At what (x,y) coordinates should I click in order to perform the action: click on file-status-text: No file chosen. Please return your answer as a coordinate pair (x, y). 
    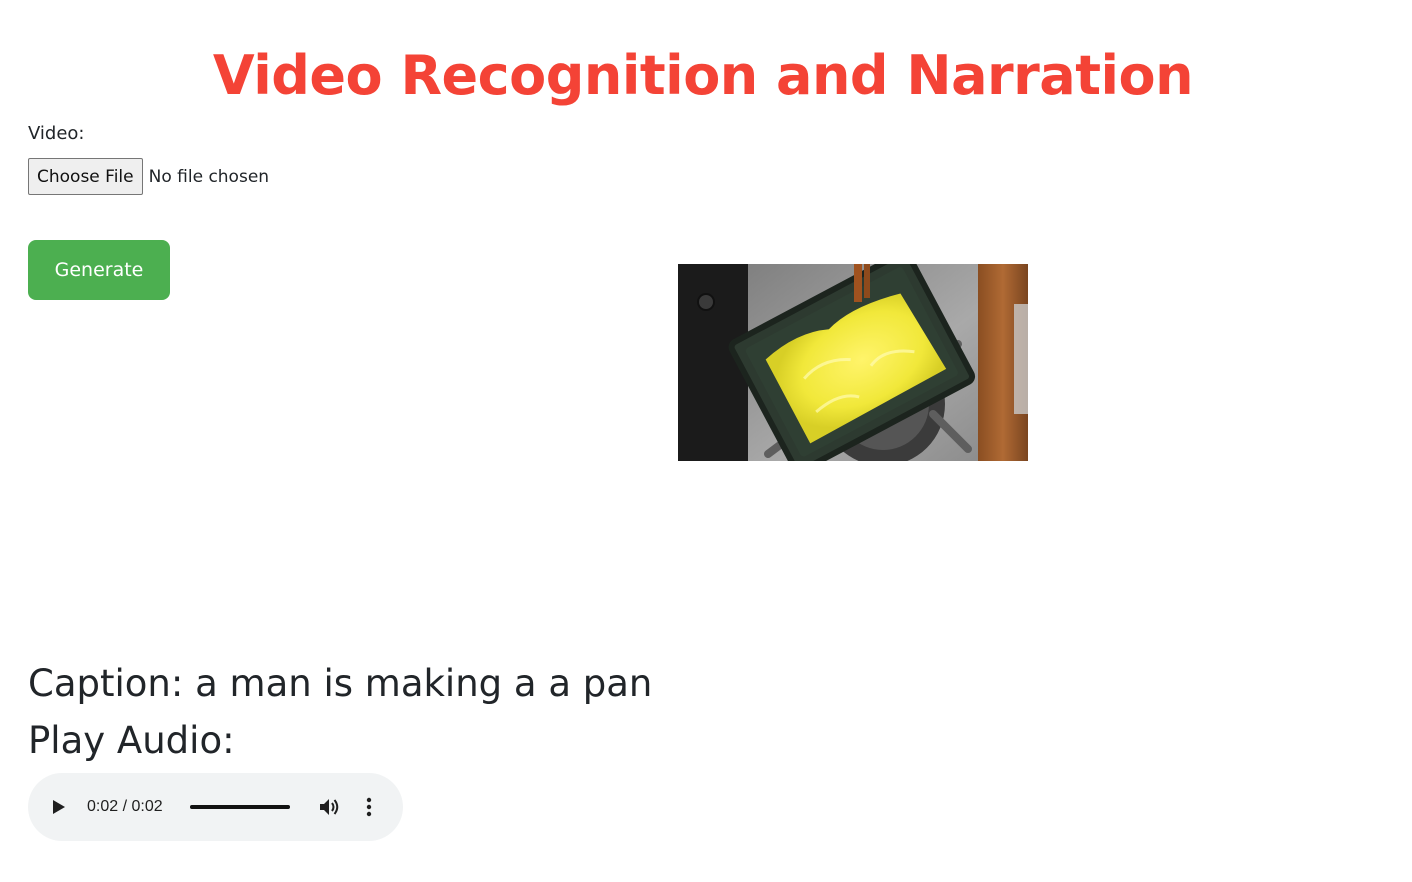
    Looking at the image, I should click on (209, 176).